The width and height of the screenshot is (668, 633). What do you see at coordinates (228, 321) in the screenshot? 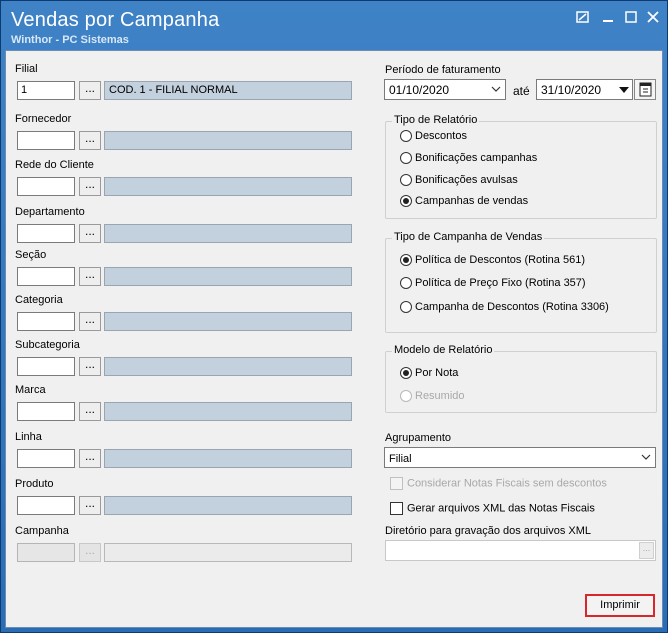
I see `categoria-description` at bounding box center [228, 321].